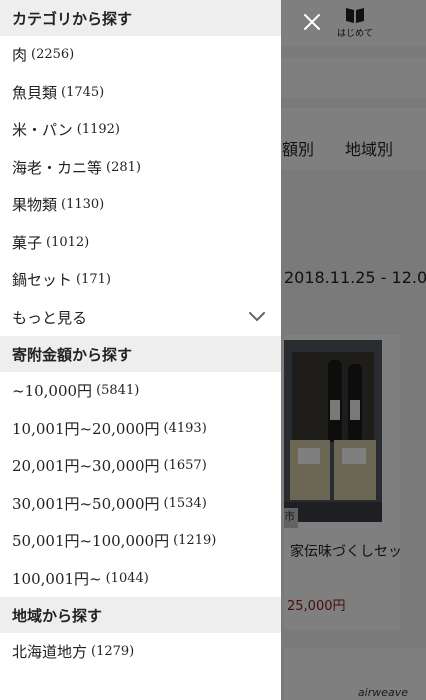 The width and height of the screenshot is (426, 700). What do you see at coordinates (118, 391) in the screenshot?
I see `item-count: (5841)` at bounding box center [118, 391].